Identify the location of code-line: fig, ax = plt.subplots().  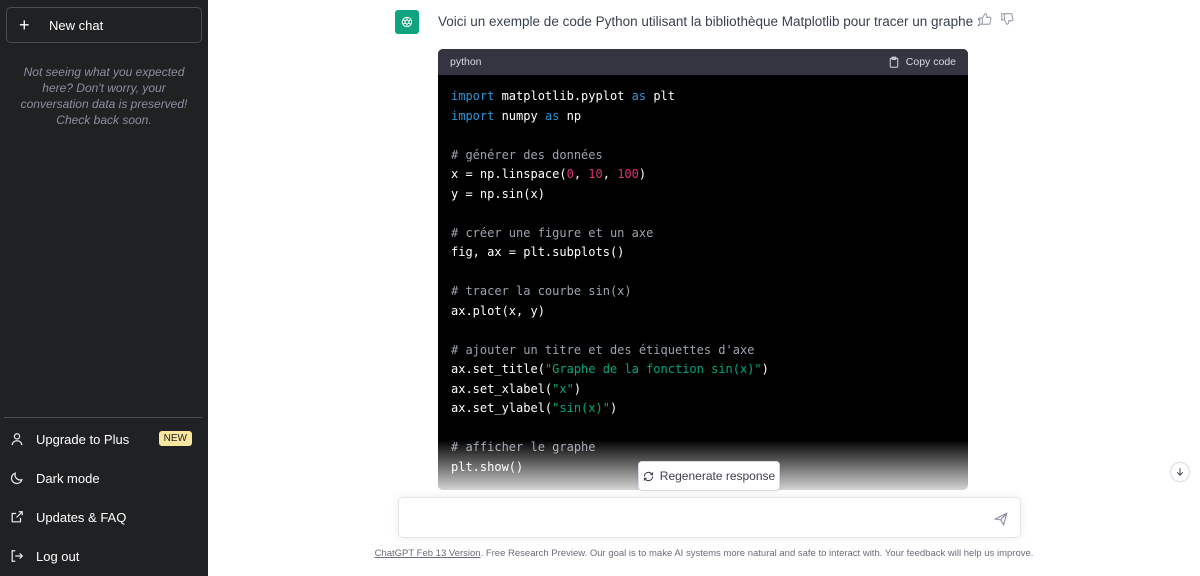
(538, 252).